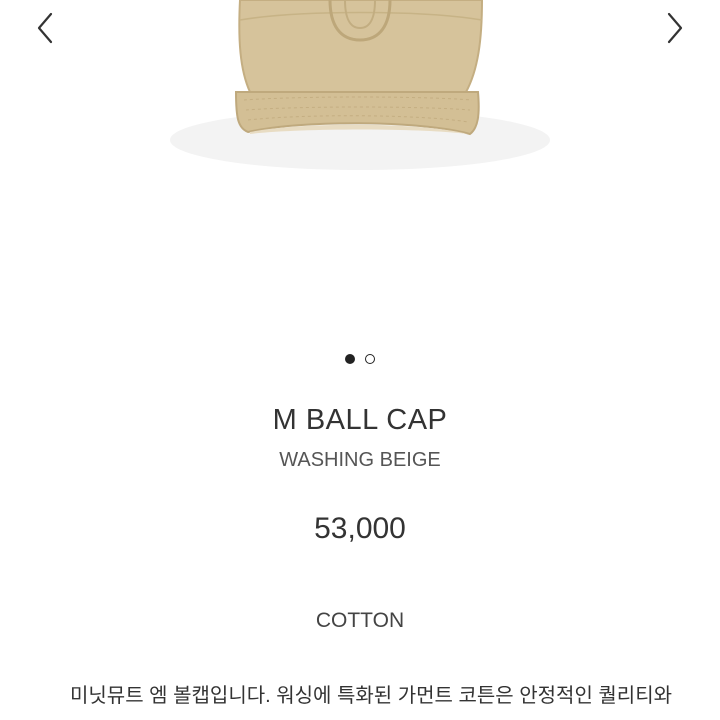 Image resolution: width=720 pixels, height=720 pixels. I want to click on previous-slide-button, so click(45, 28).